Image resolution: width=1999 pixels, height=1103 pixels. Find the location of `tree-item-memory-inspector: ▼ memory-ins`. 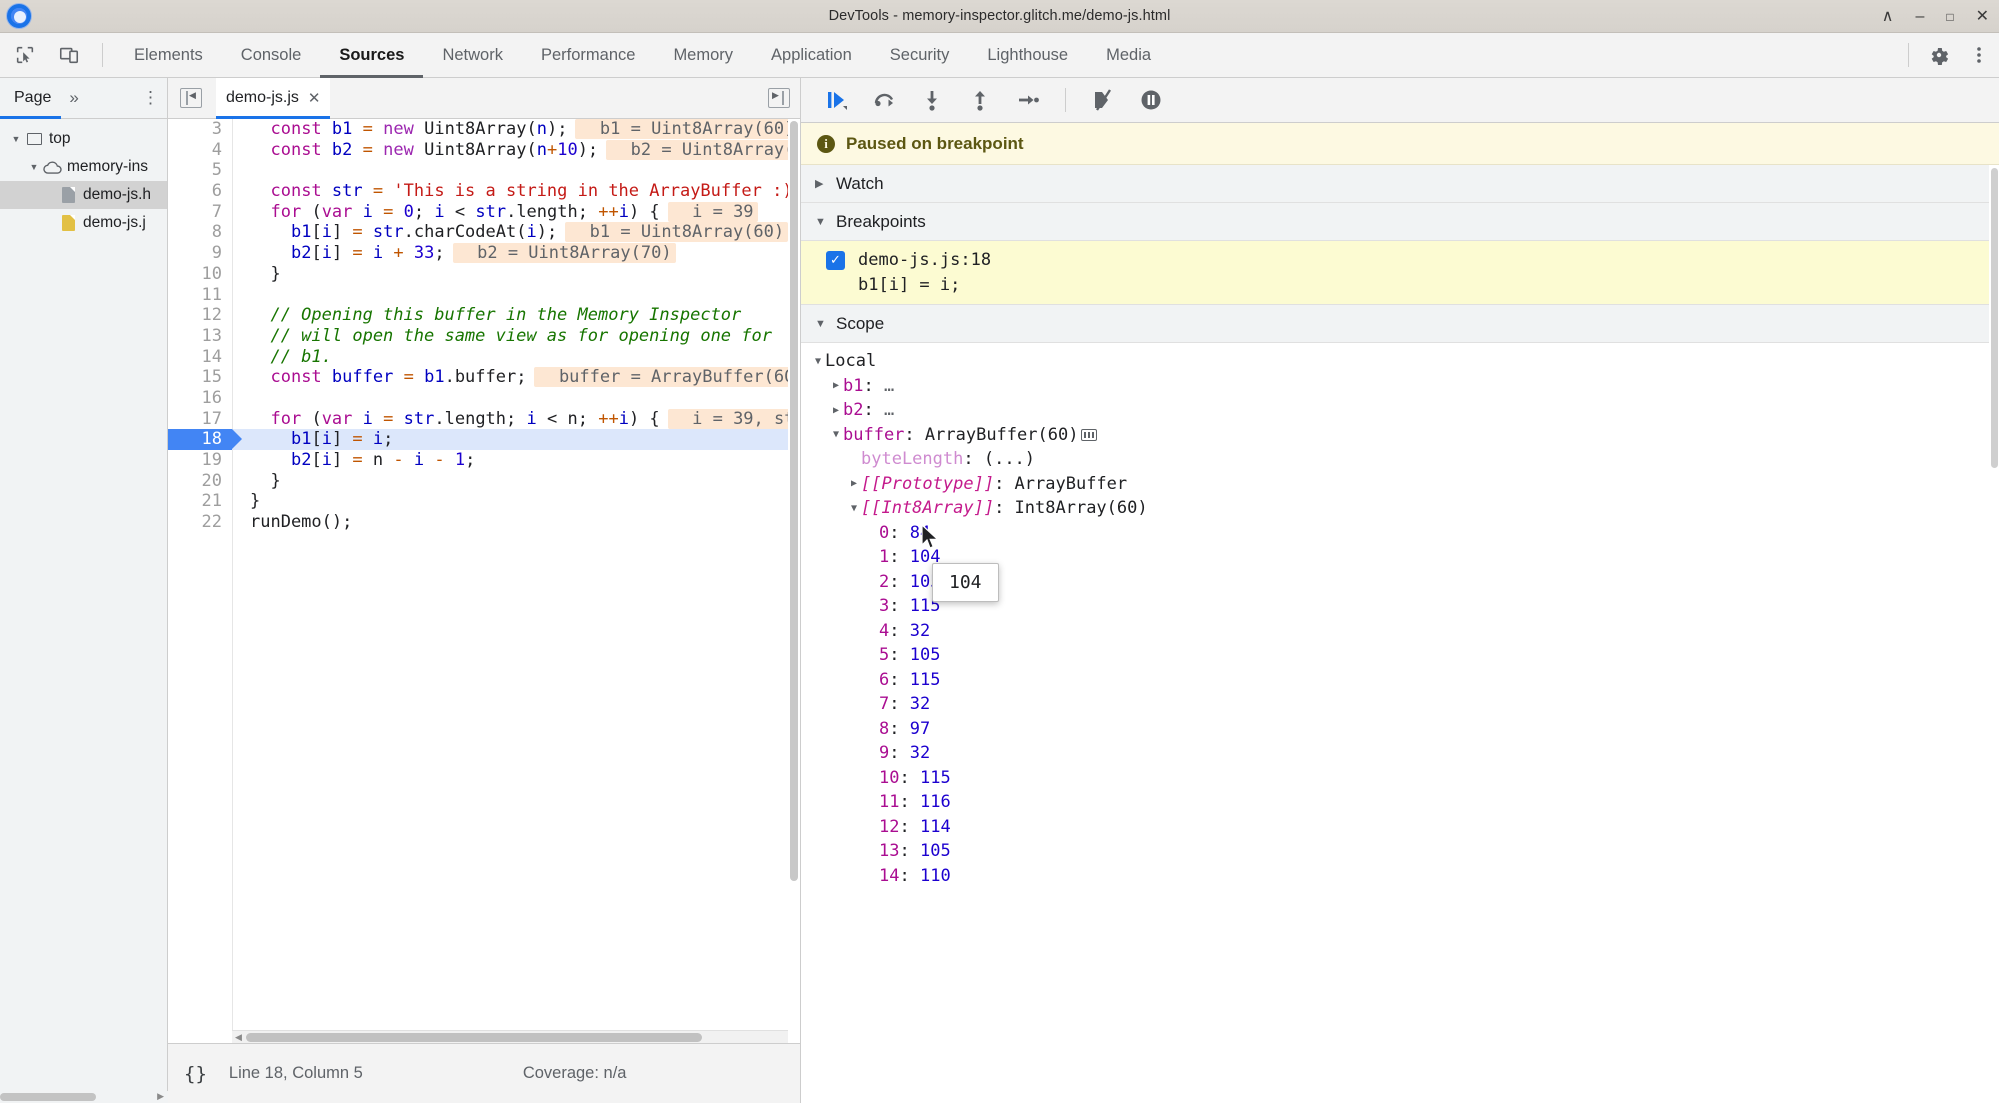

tree-item-memory-inspector: ▼ memory-ins is located at coordinates (83, 167).